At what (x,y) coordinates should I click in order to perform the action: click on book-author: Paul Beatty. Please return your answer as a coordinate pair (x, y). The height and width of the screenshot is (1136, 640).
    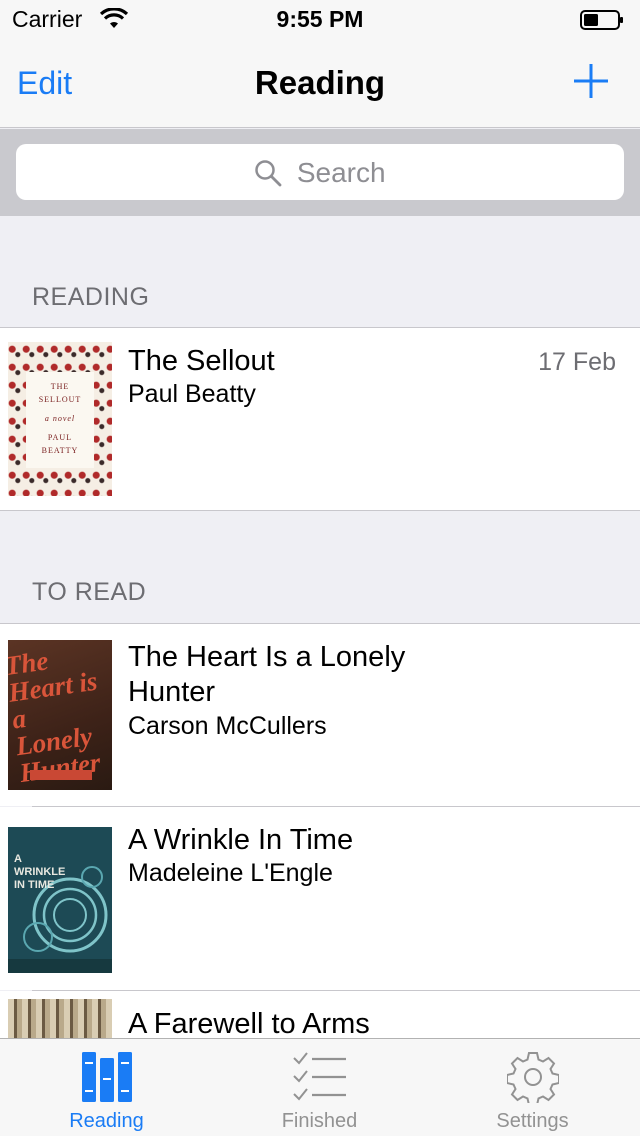
    Looking at the image, I should click on (192, 394).